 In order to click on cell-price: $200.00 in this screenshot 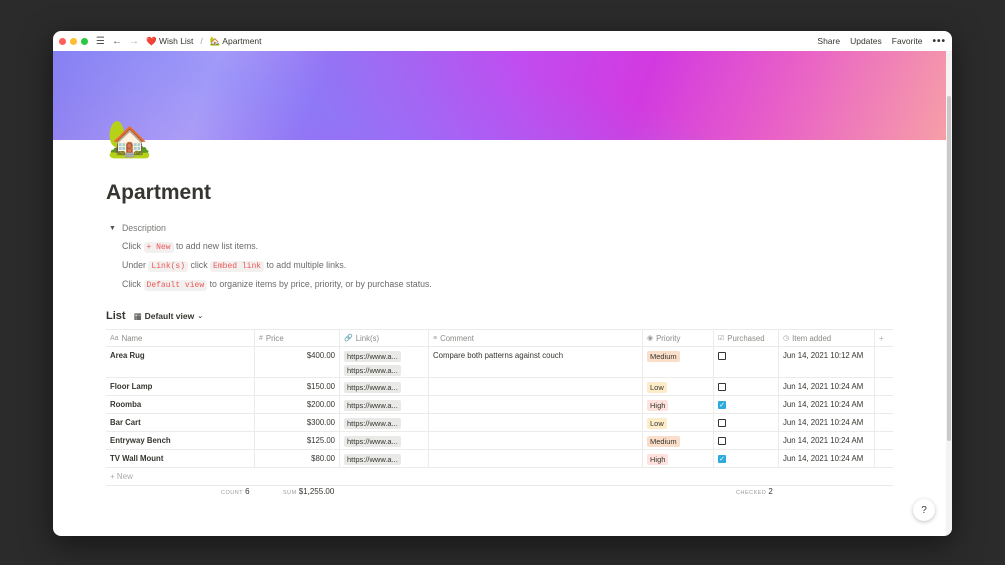, I will do `click(297, 404)`.